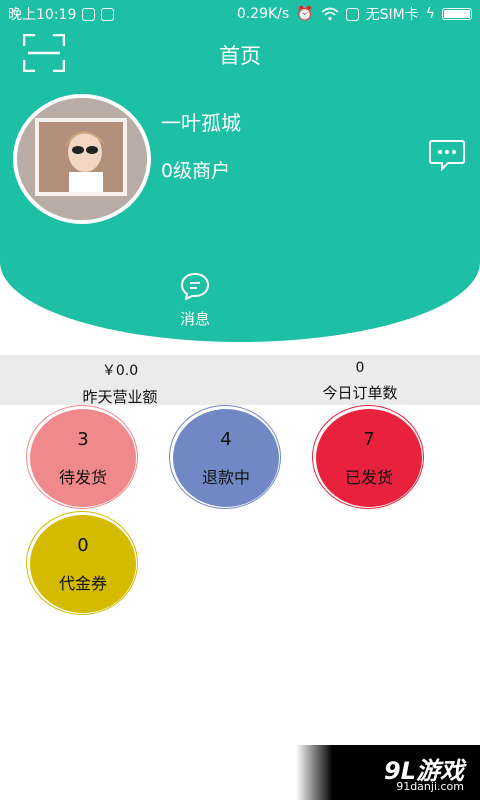 This screenshot has height=800, width=480. What do you see at coordinates (305, 14) in the screenshot?
I see `alarm-icon: ⏰` at bounding box center [305, 14].